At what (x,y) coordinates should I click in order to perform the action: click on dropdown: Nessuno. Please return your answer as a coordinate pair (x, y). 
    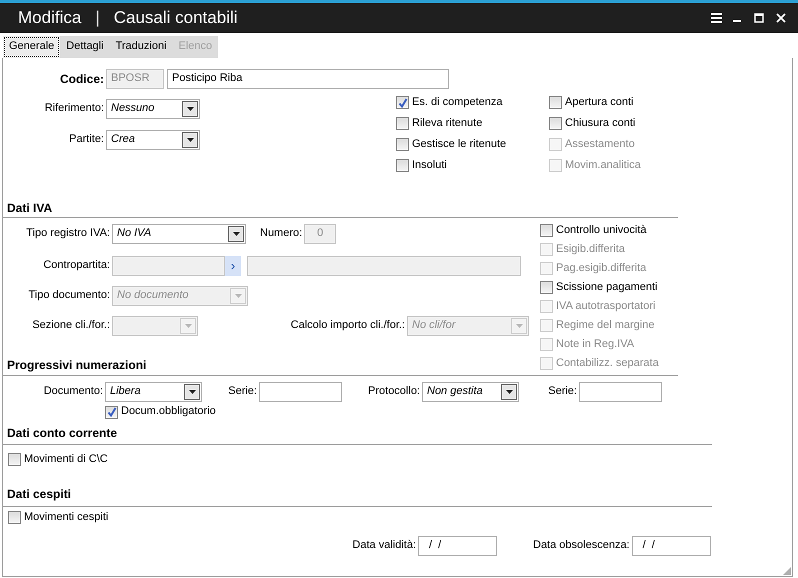
    Looking at the image, I should click on (153, 109).